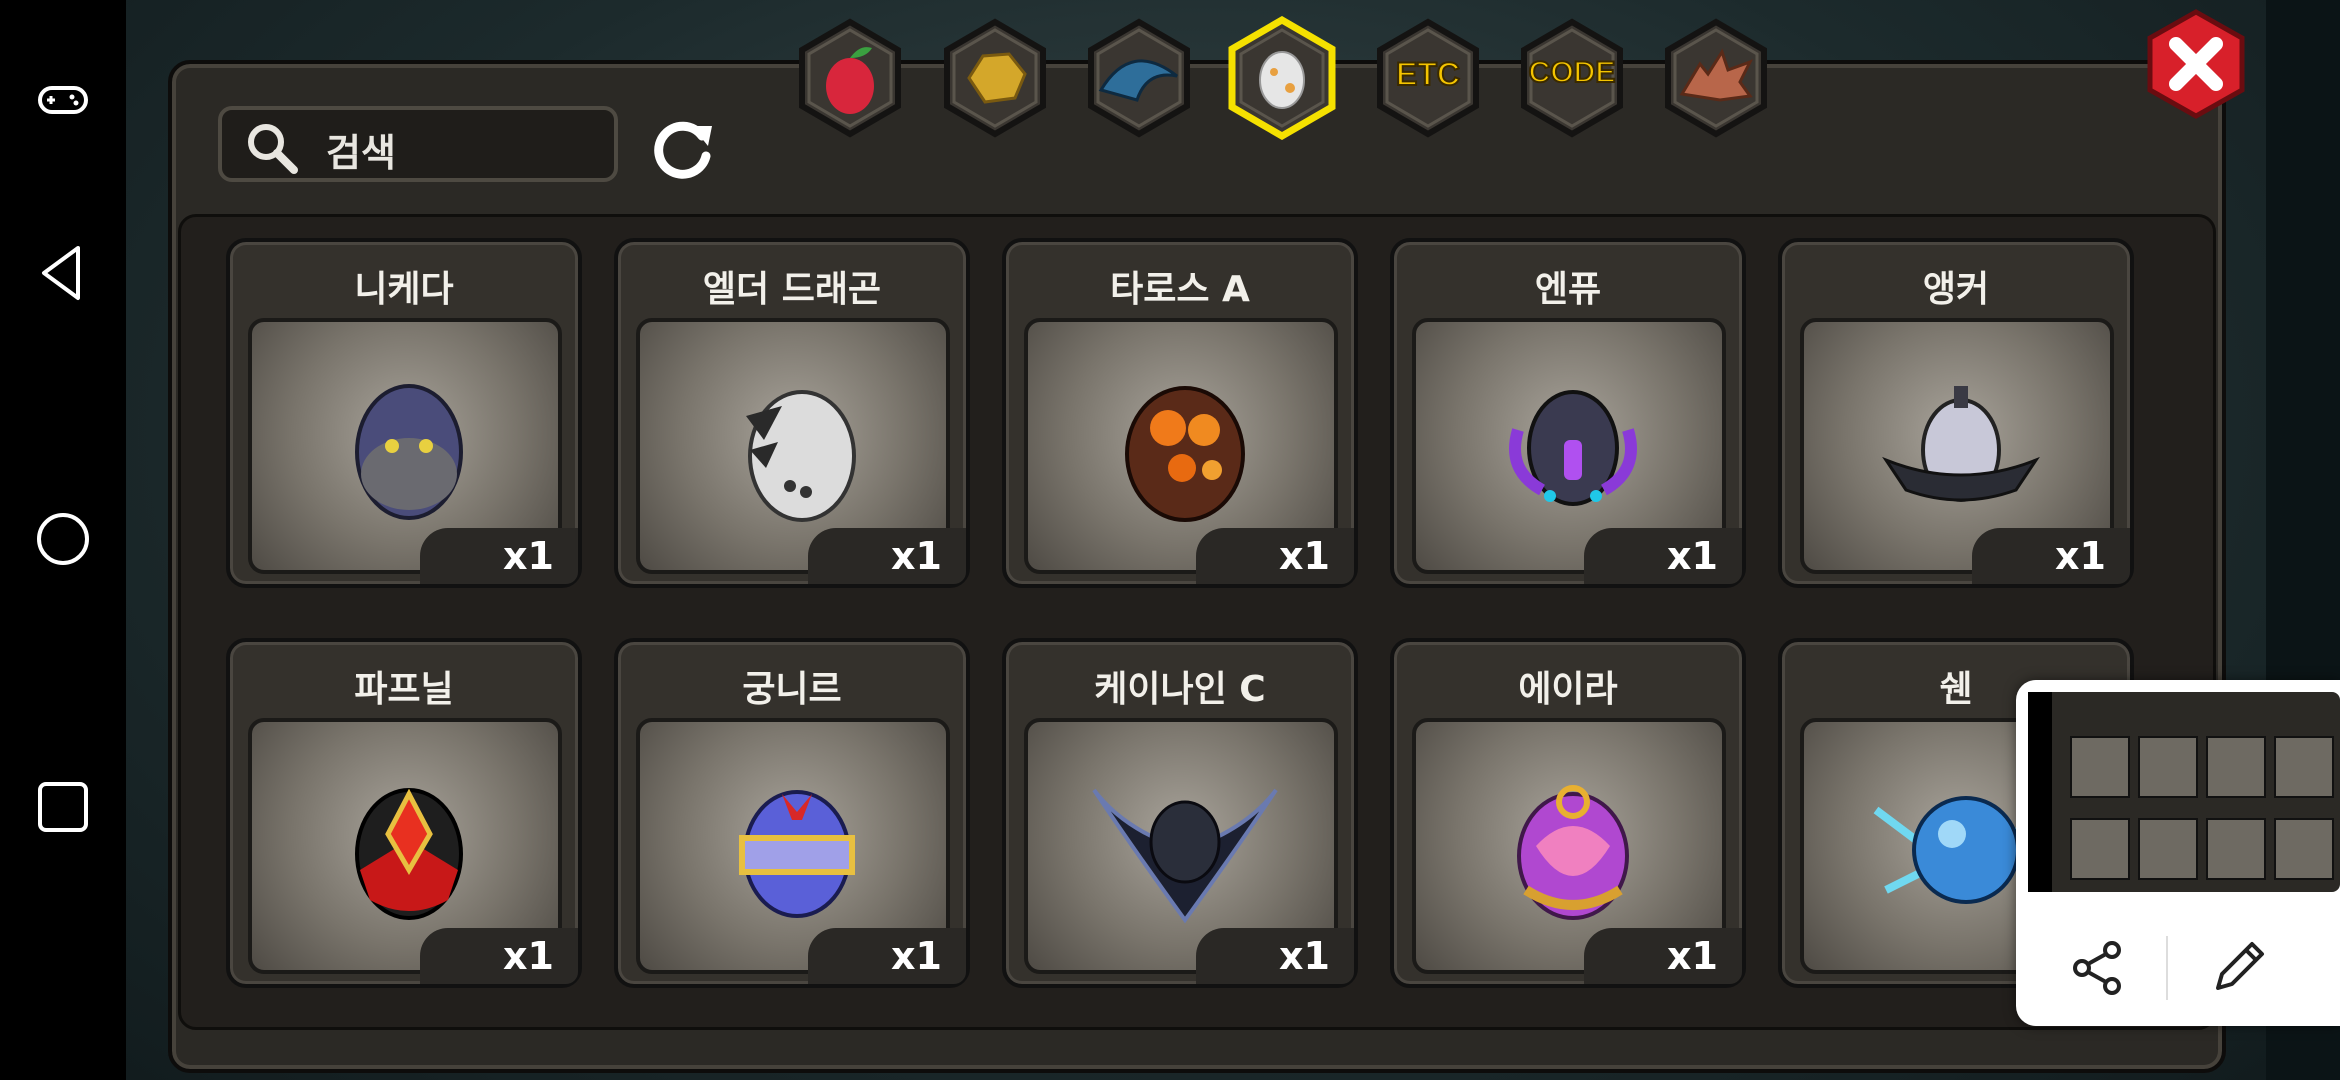  I want to click on tab-scale, so click(1139, 78).